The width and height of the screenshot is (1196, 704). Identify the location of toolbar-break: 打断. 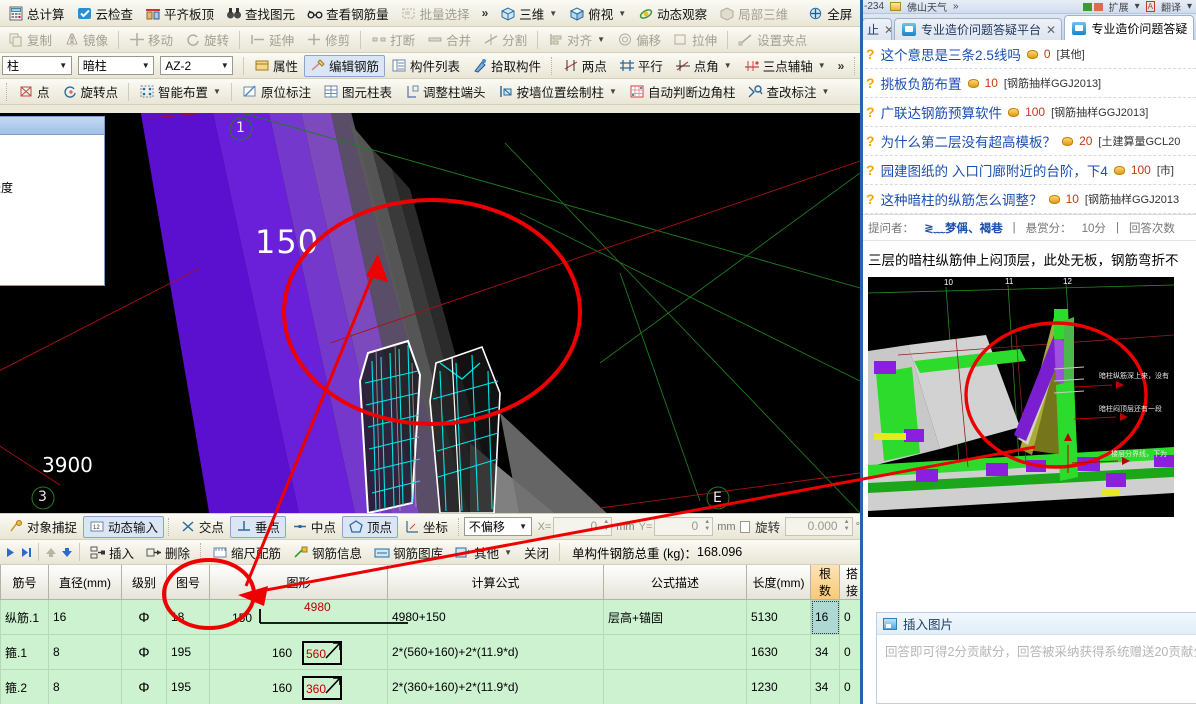
(393, 40).